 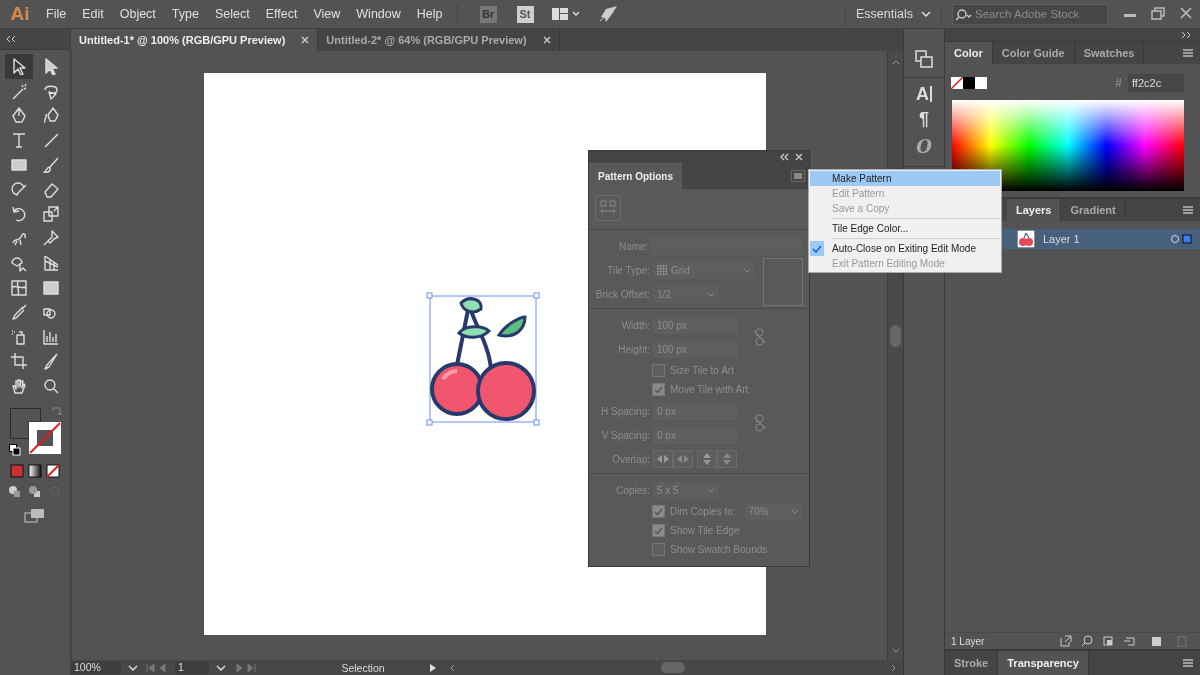 I want to click on menu-item: Select, so click(x=232, y=14).